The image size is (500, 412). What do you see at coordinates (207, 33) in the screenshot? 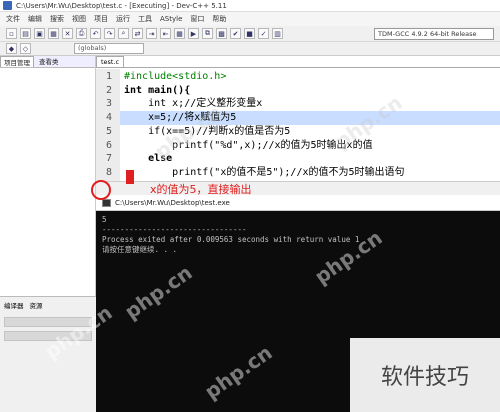
I see `compile-run-icon: ⧉` at bounding box center [207, 33].